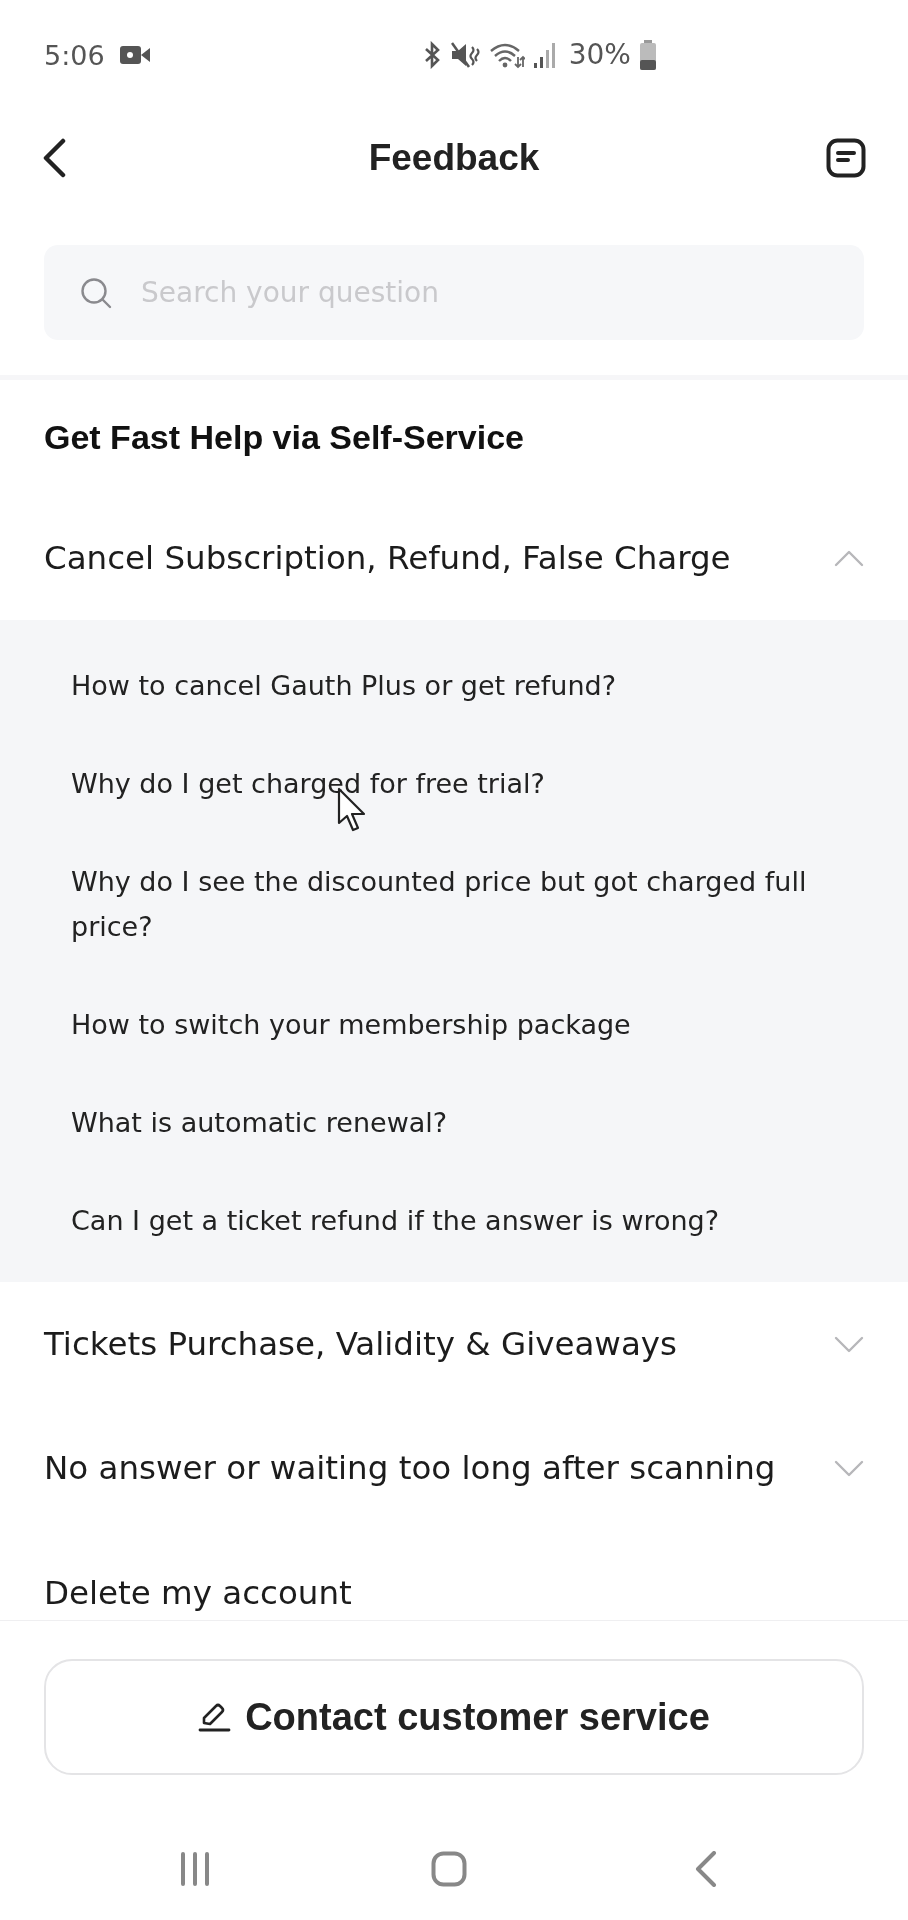  What do you see at coordinates (647, 55) in the screenshot?
I see `battery-icon` at bounding box center [647, 55].